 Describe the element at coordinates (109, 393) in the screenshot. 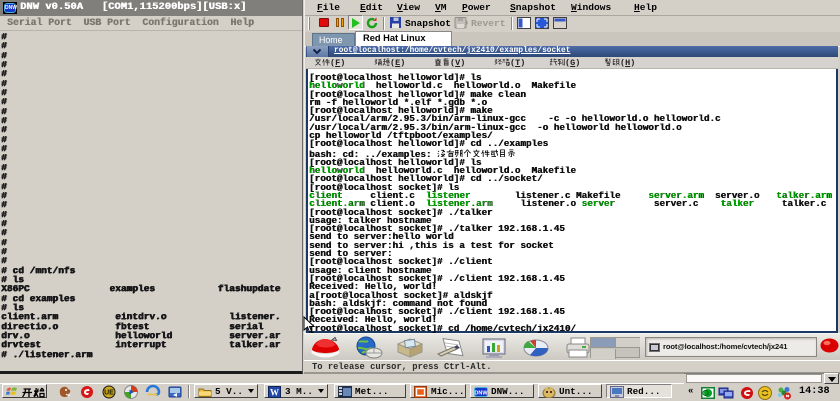

I see `svg-text: UE` at that location.